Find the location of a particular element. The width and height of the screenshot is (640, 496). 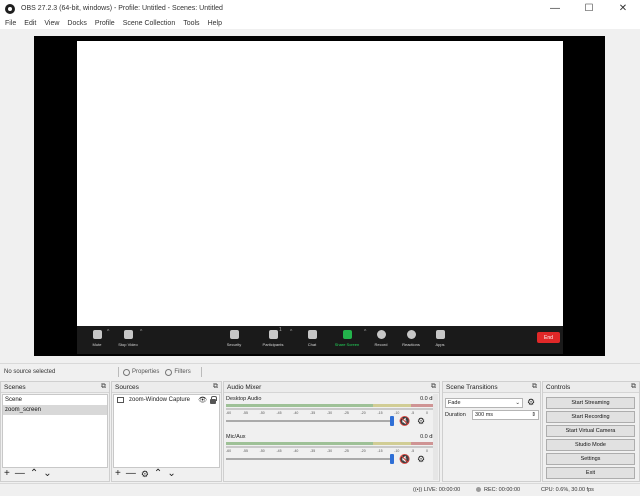

zoom-chat-label: Chat is located at coordinates (312, 344).